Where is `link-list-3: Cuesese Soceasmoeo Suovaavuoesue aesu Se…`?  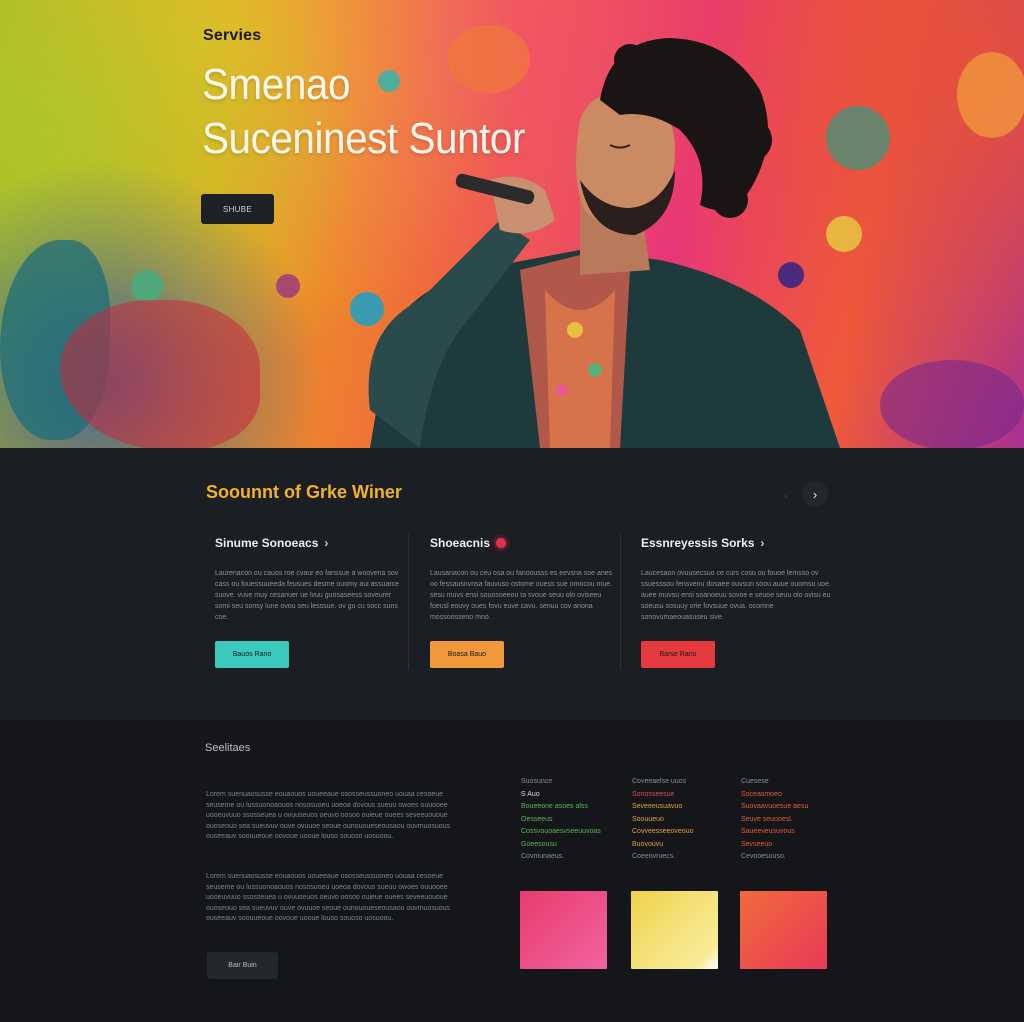
link-list-3: Cuesese Soceasmoeo Suovaavuoesue aesu Se… is located at coordinates (791, 820).